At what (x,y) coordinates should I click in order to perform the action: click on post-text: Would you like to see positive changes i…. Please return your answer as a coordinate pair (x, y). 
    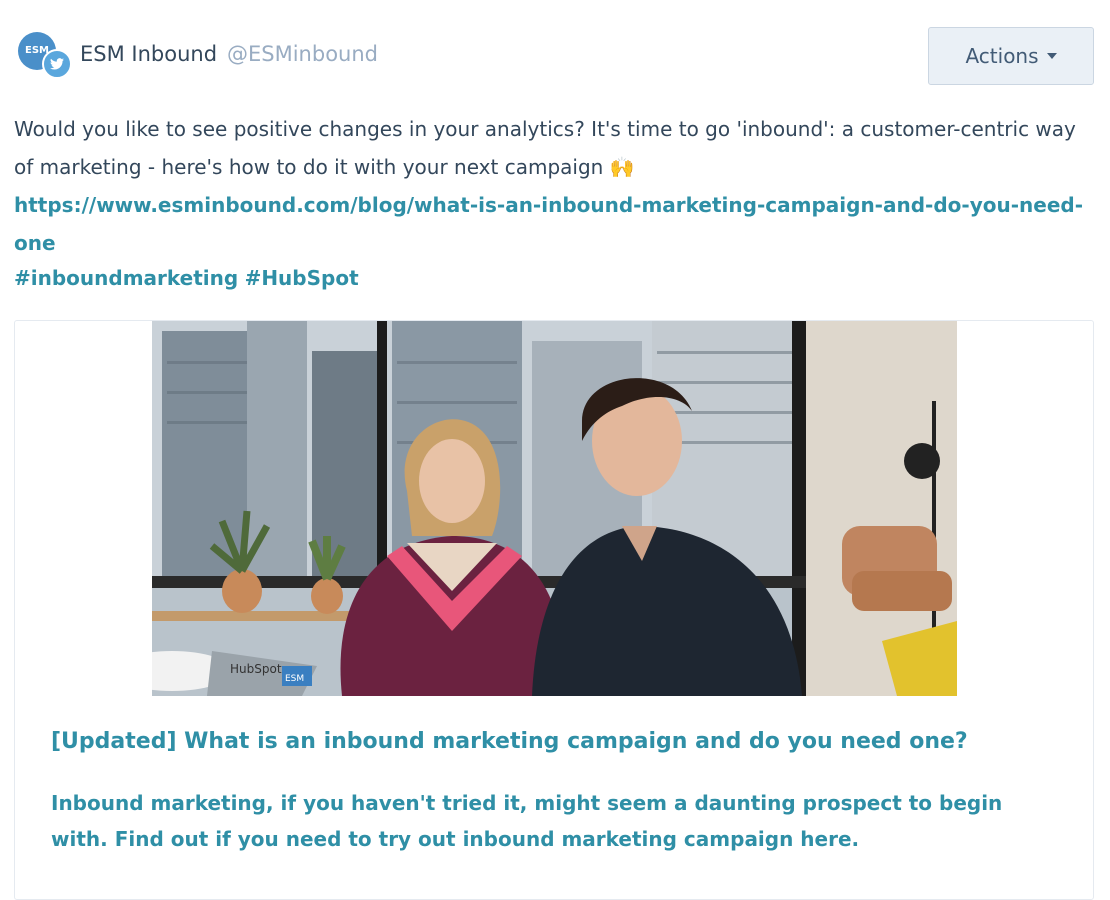
    Looking at the image, I should click on (545, 148).